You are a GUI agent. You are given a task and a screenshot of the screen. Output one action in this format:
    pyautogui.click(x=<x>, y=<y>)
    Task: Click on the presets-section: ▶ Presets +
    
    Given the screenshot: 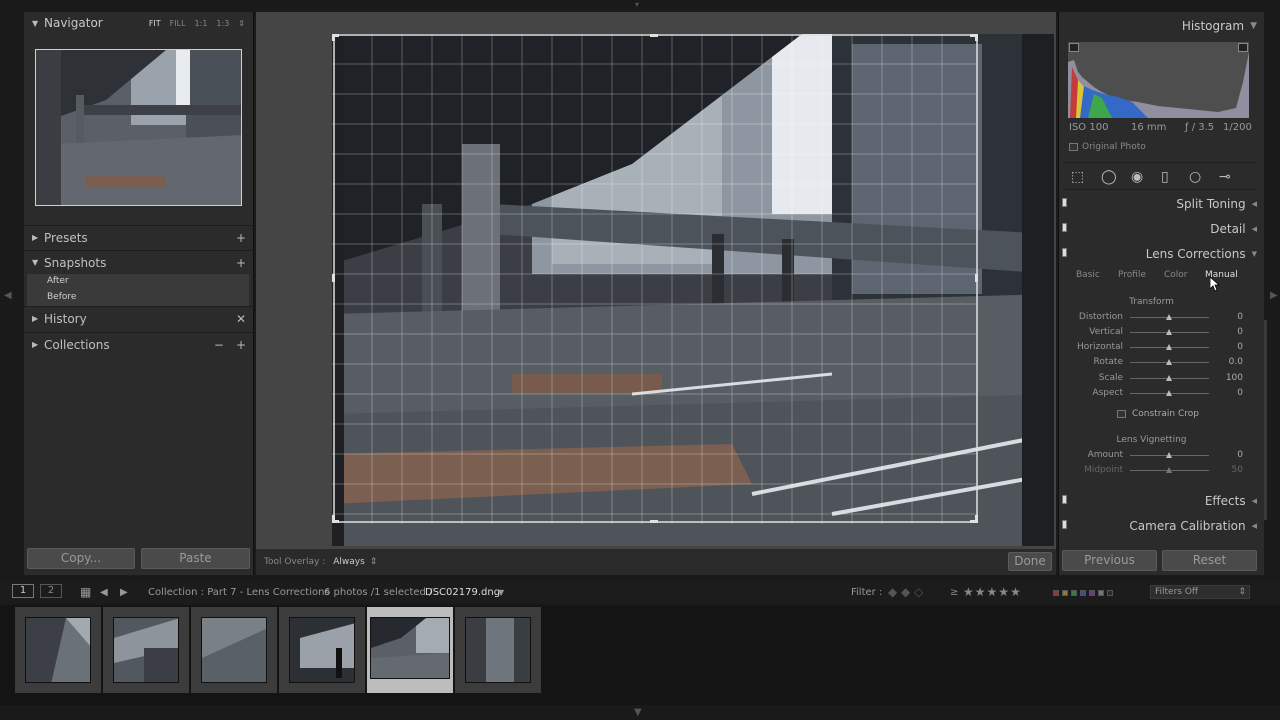 What is the action you would take?
    pyautogui.click(x=139, y=237)
    